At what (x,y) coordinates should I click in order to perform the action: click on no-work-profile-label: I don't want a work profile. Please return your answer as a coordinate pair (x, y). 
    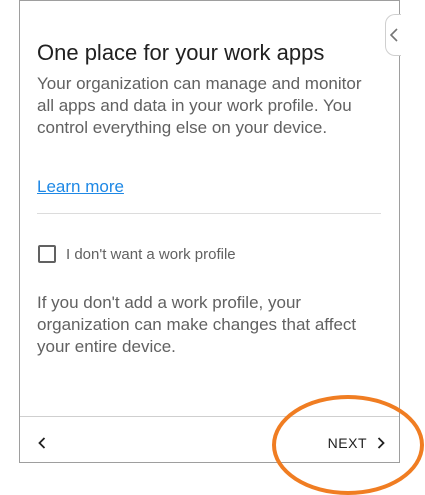
    Looking at the image, I should click on (151, 254).